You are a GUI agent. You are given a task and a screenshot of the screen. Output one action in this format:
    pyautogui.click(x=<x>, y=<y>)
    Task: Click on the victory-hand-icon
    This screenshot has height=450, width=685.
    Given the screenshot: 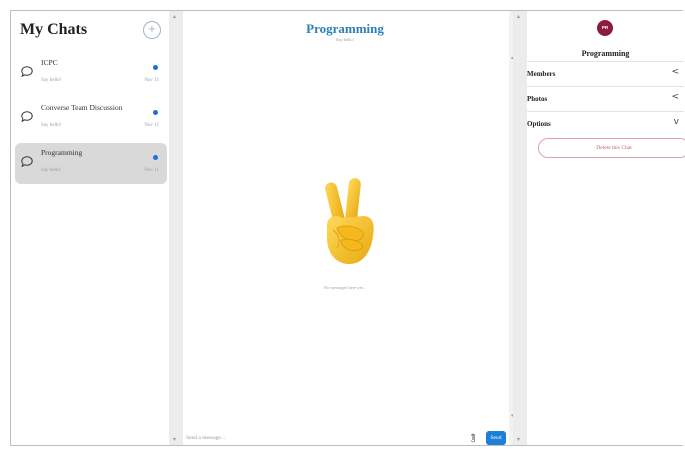 What is the action you would take?
    pyautogui.click(x=349, y=221)
    